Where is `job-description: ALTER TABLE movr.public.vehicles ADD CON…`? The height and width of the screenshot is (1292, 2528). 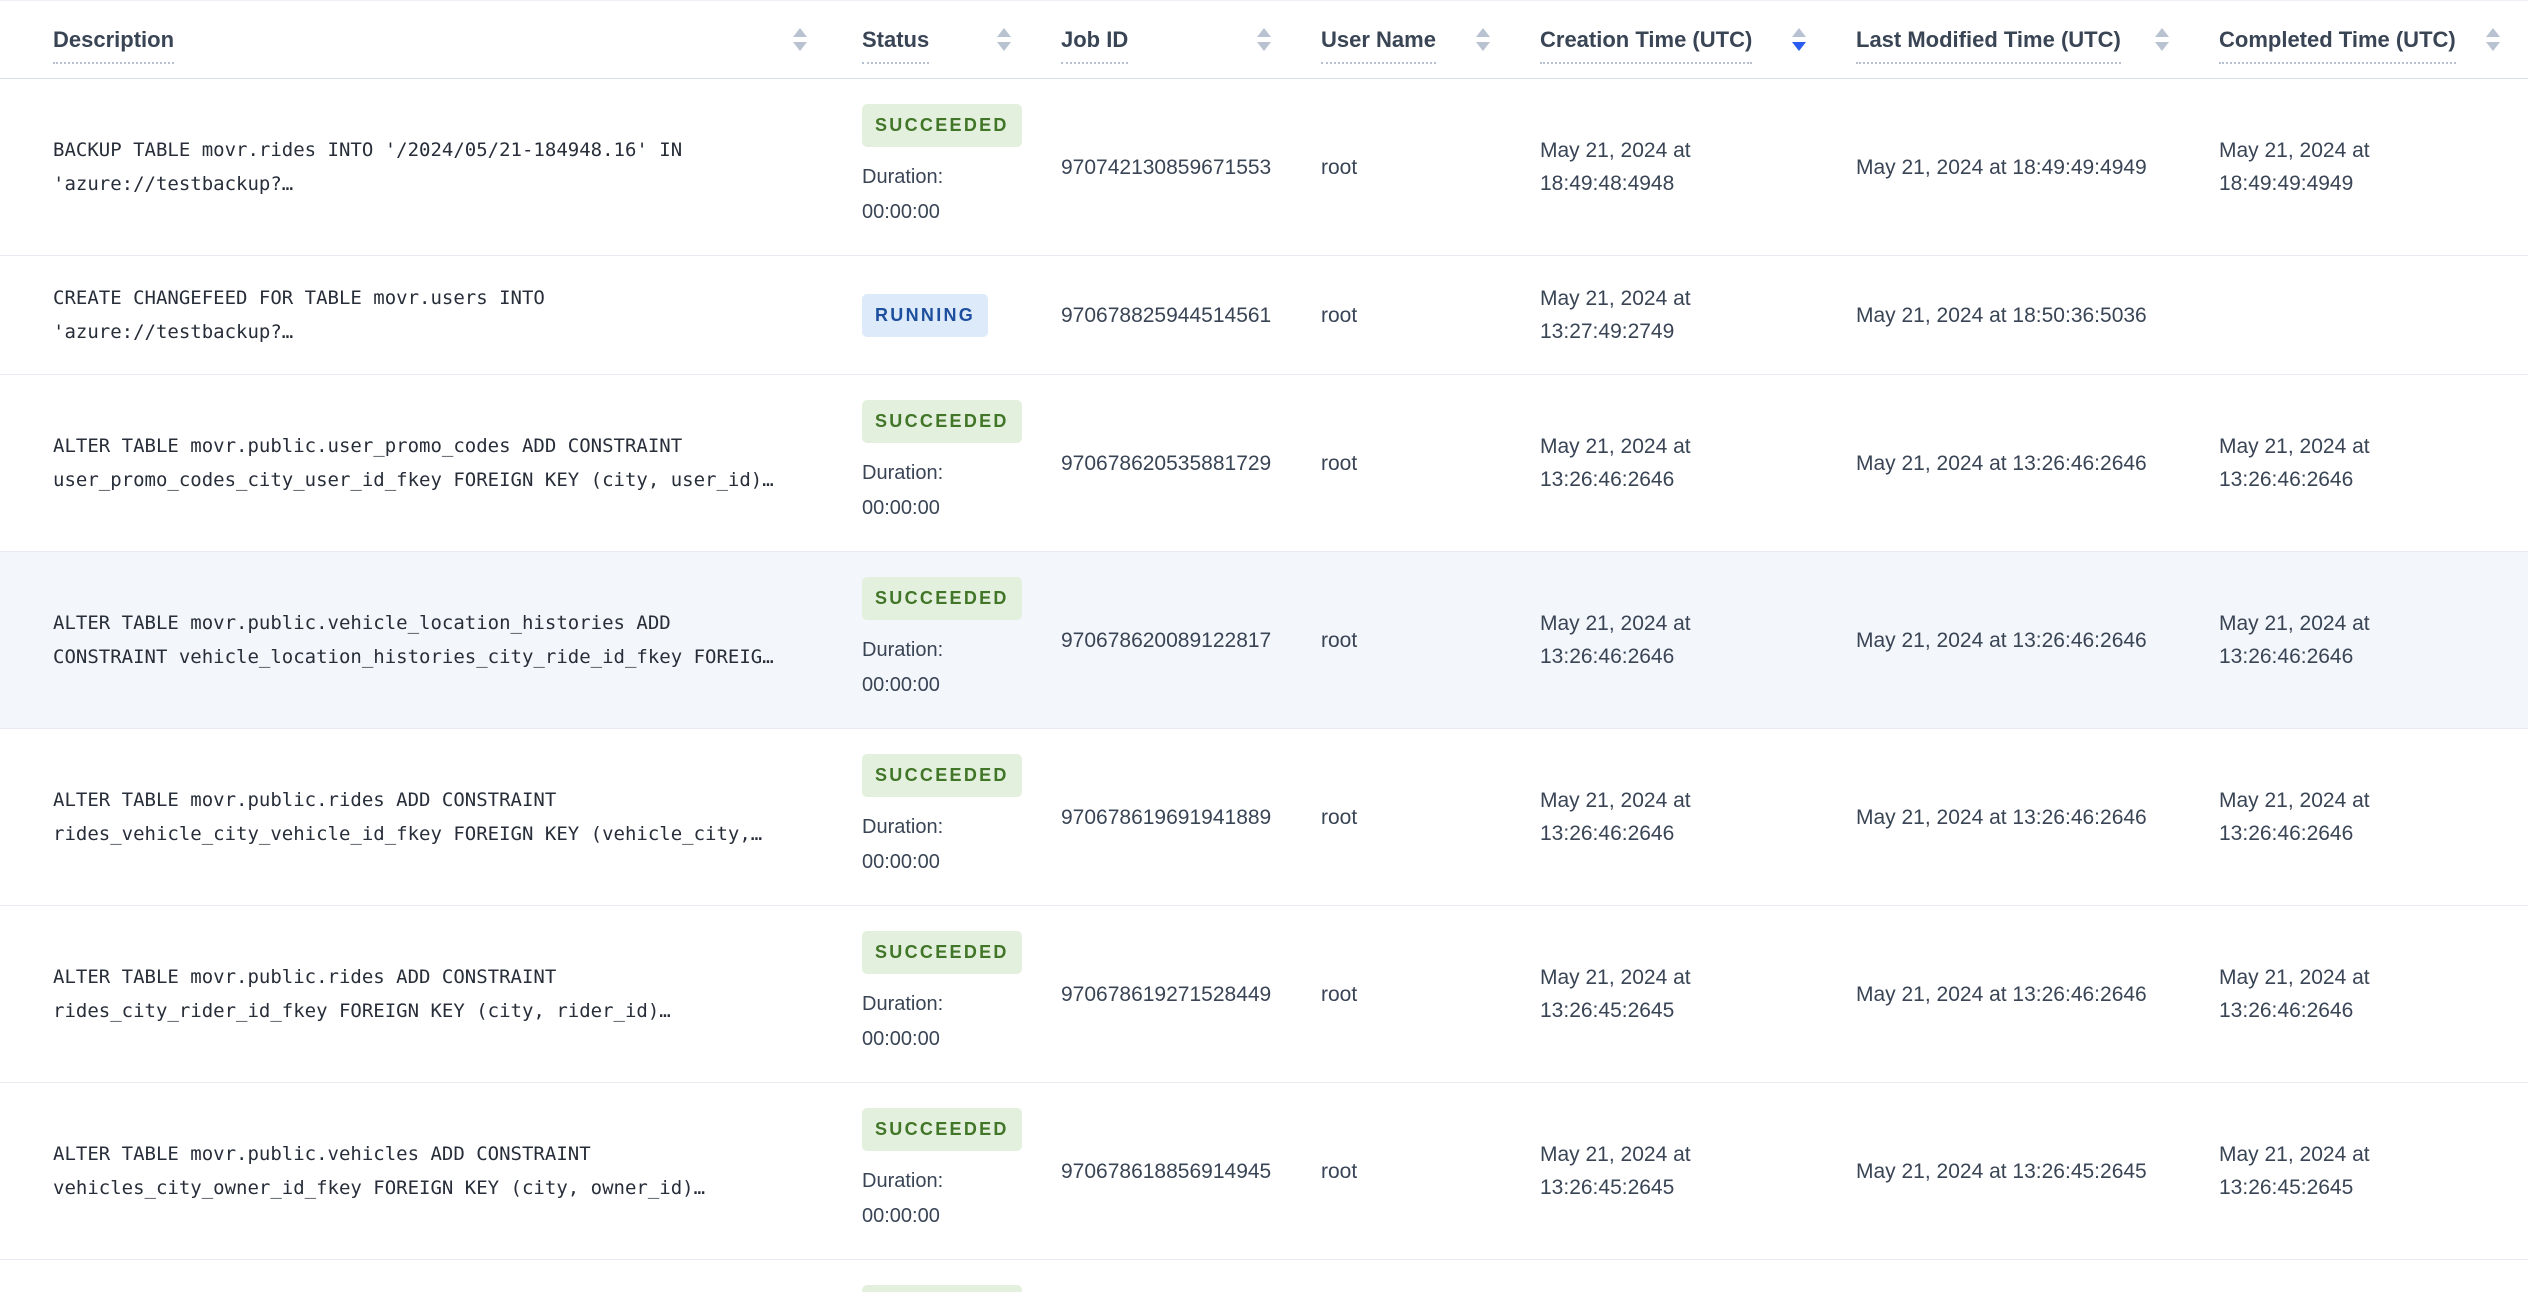 job-description: ALTER TABLE movr.public.vehicles ADD CON… is located at coordinates (418, 1171).